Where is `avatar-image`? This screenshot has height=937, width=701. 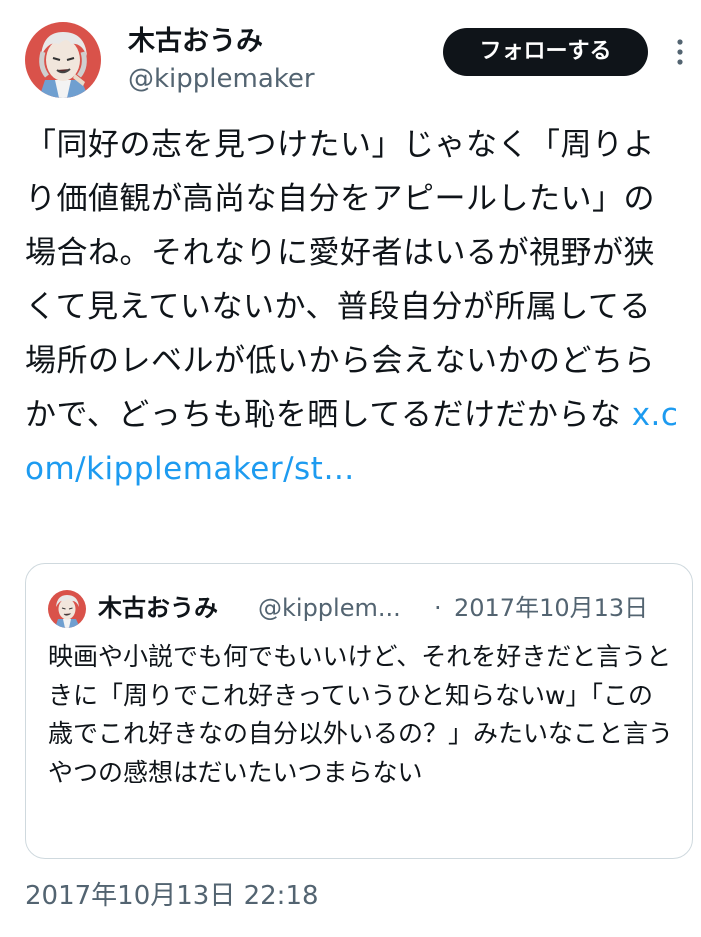
avatar-image is located at coordinates (63, 60).